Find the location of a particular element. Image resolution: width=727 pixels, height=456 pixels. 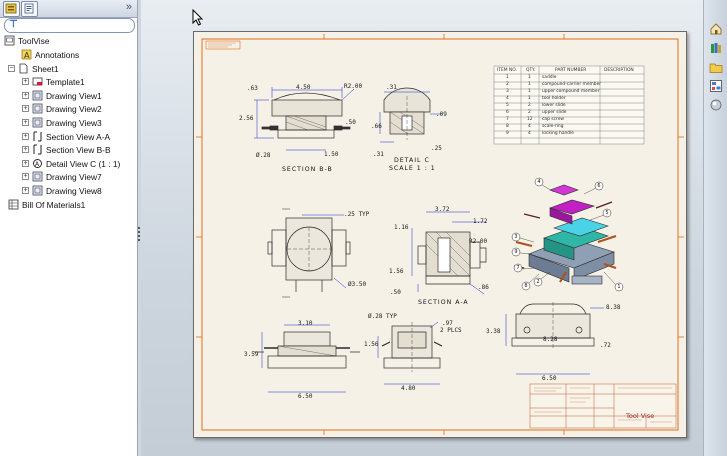

sheet-icon is located at coordinates (23, 68).